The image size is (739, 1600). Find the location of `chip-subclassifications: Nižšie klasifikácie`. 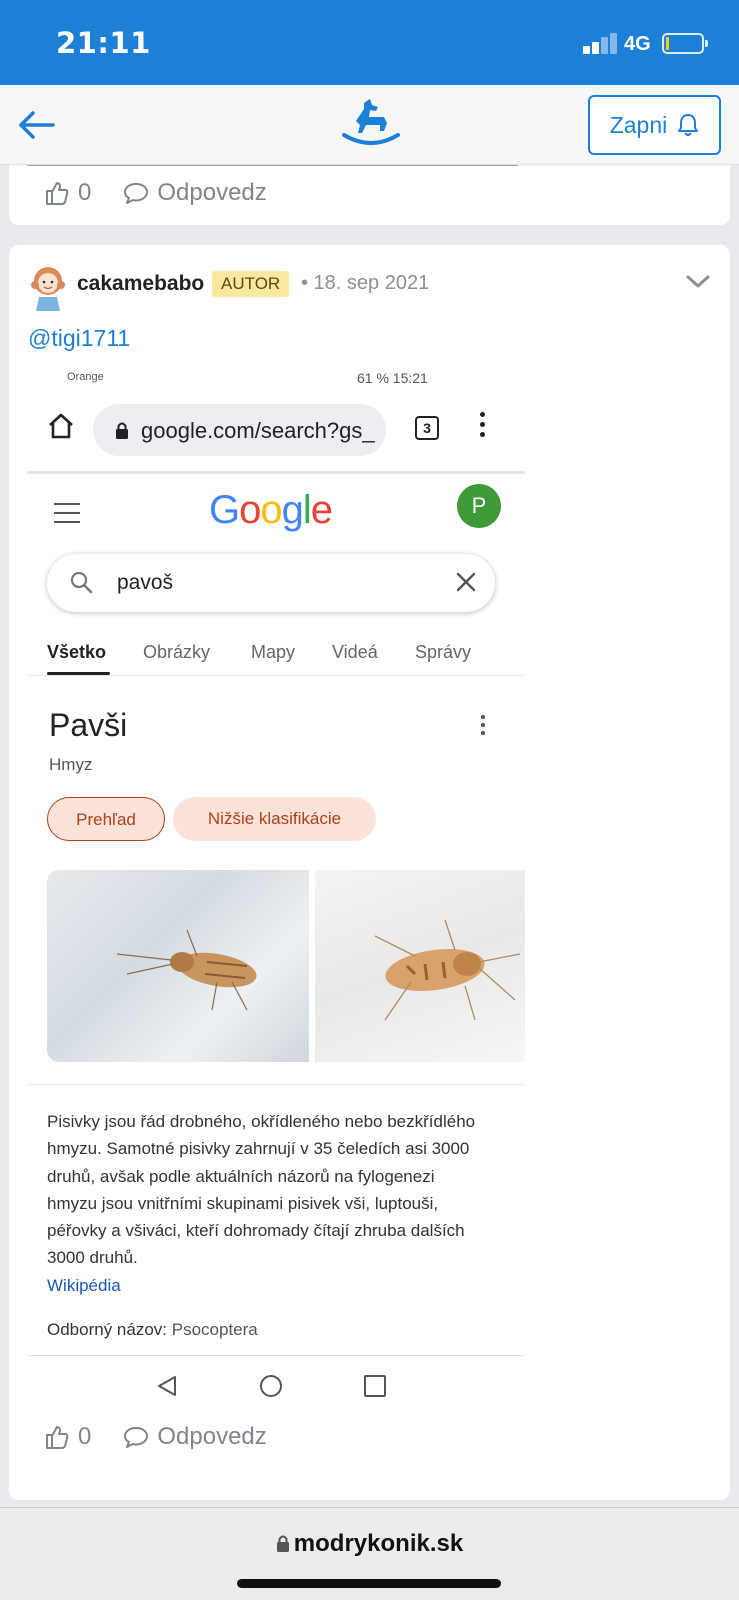

chip-subclassifications: Nižšie klasifikácie is located at coordinates (274, 819).